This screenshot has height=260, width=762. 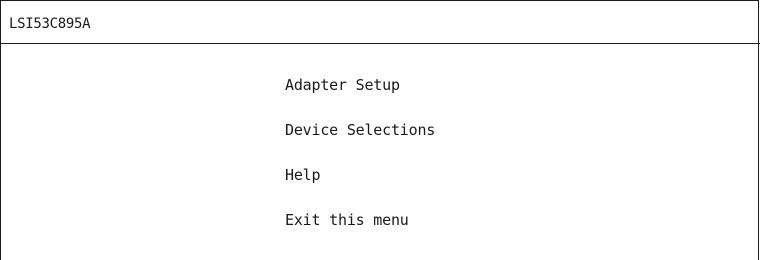 I want to click on adapter-title: LSI53C895A, so click(x=50, y=24).